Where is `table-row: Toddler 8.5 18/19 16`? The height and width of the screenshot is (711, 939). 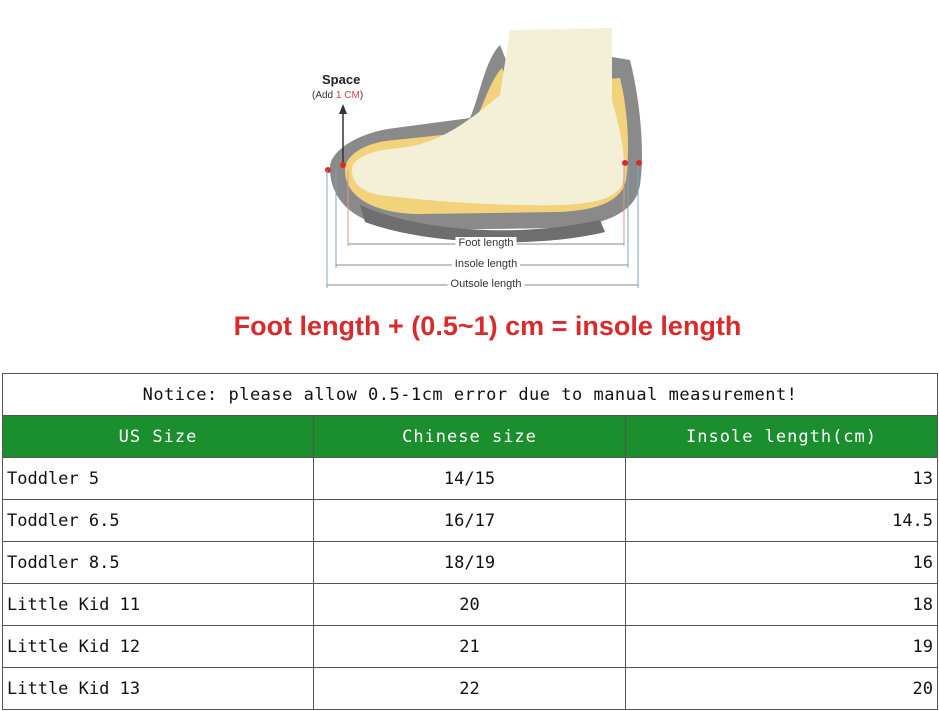
table-row: Toddler 8.5 18/19 16 is located at coordinates (470, 562).